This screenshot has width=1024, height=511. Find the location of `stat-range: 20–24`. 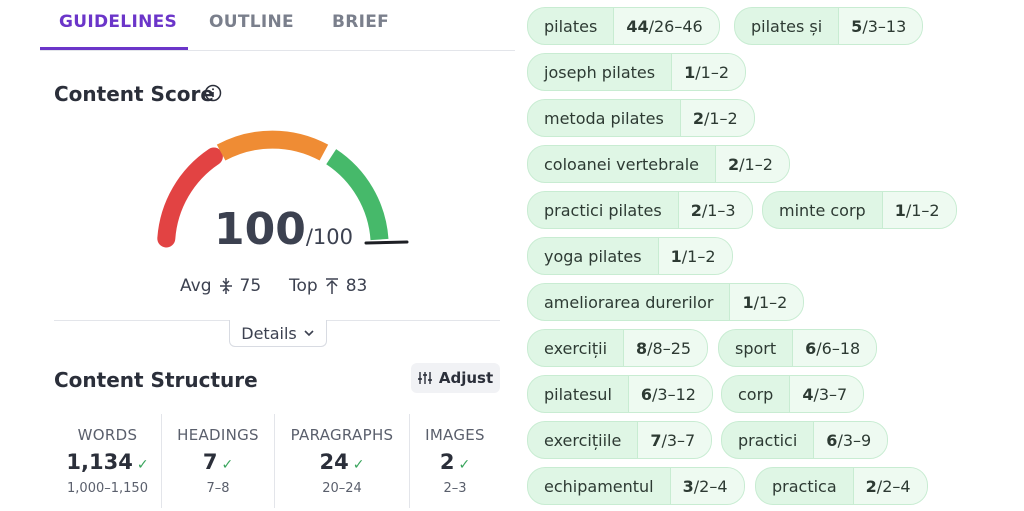

stat-range: 20–24 is located at coordinates (342, 488).